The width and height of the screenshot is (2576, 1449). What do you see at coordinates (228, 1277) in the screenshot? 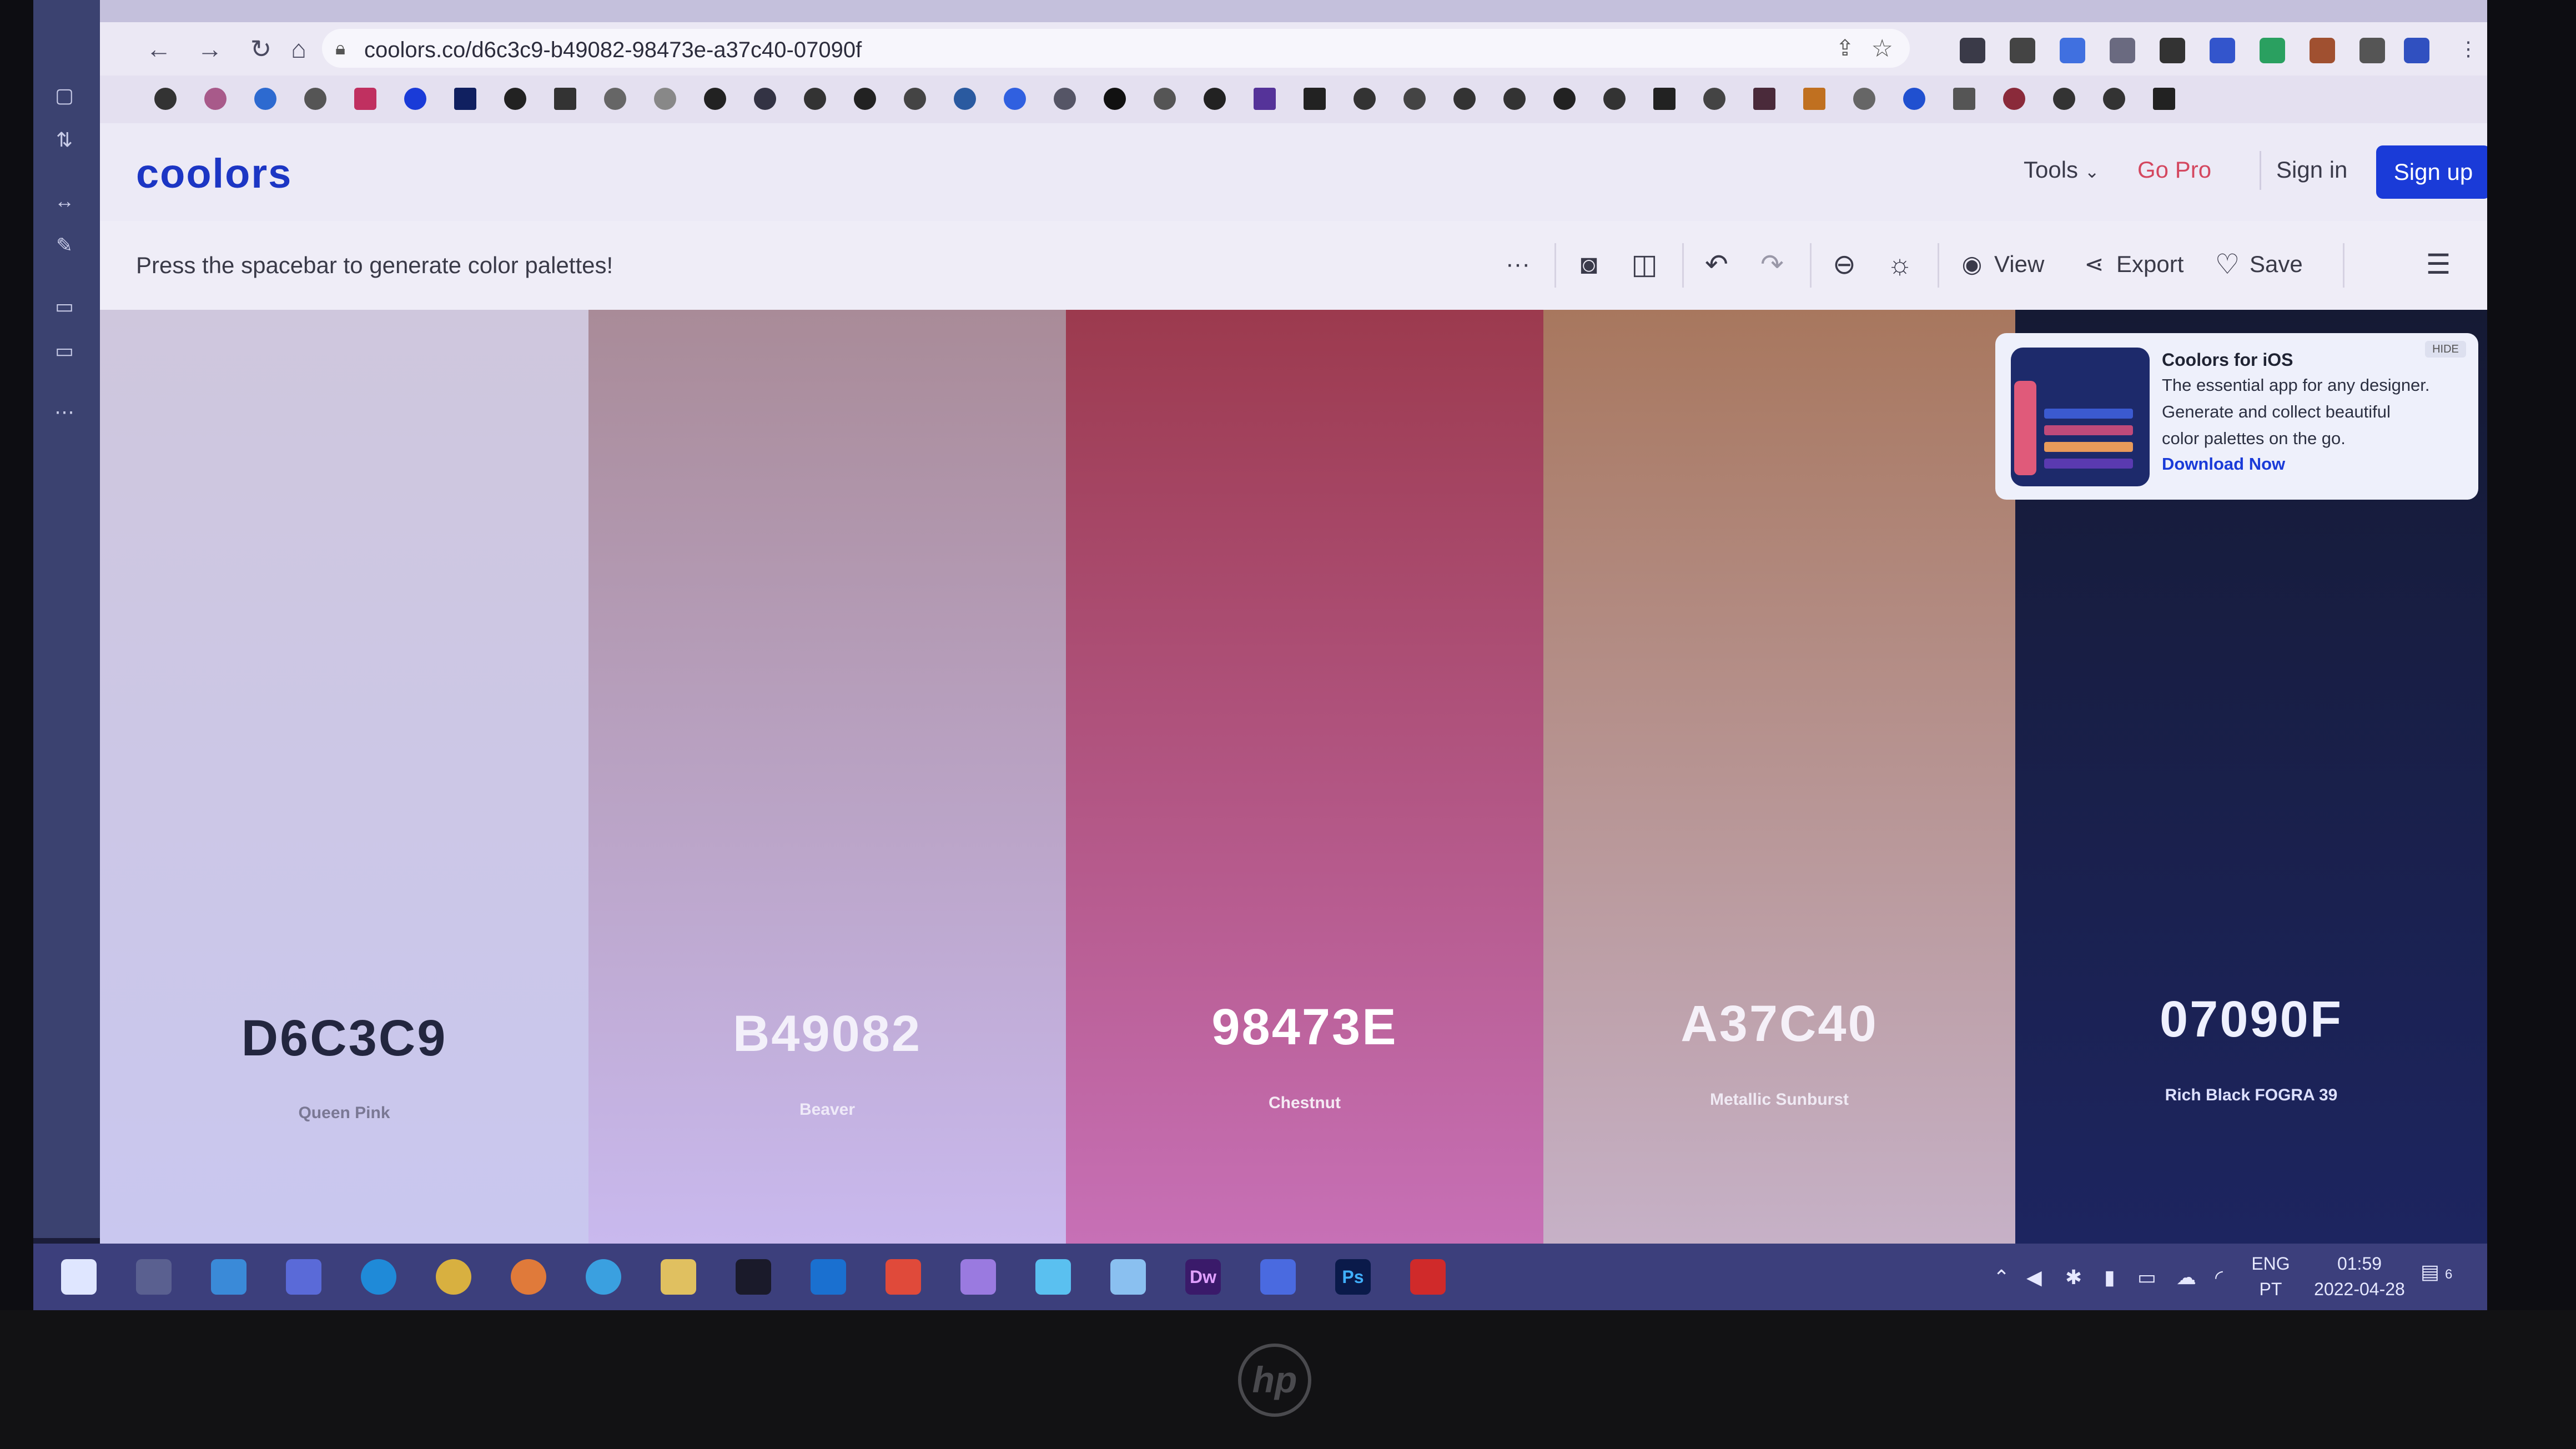
I see `store-icon` at bounding box center [228, 1277].